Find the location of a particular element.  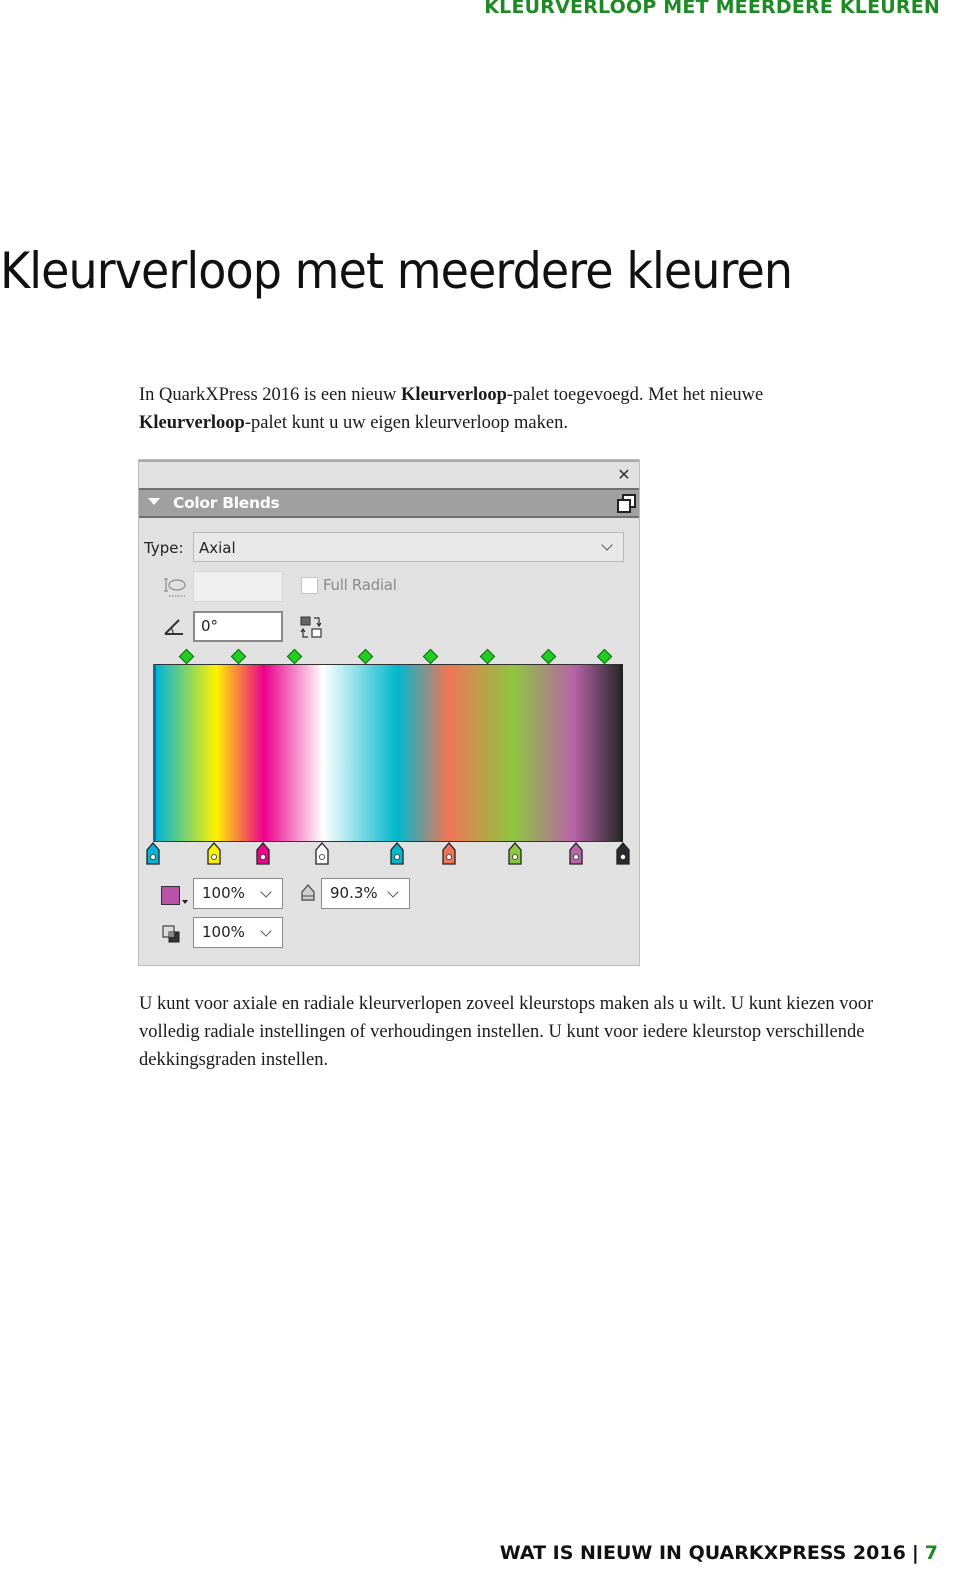

type-value: Axial is located at coordinates (217, 548).